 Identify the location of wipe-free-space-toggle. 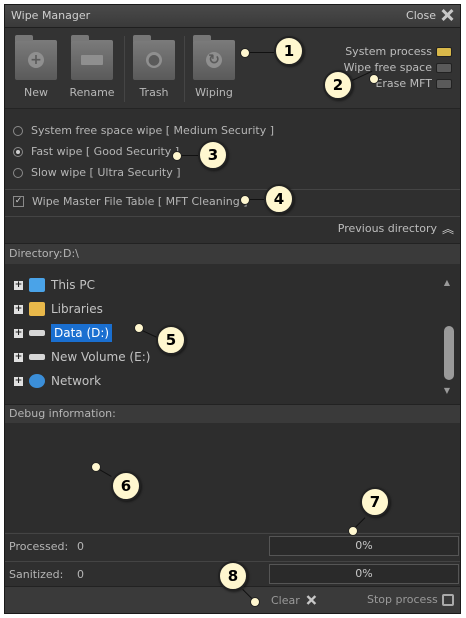
(444, 67).